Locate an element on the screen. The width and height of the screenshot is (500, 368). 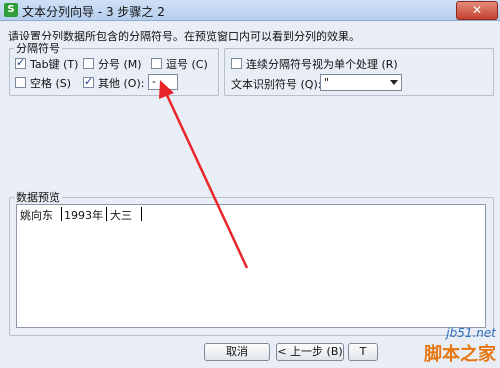
annotation-arrow is located at coordinates (204, 174).